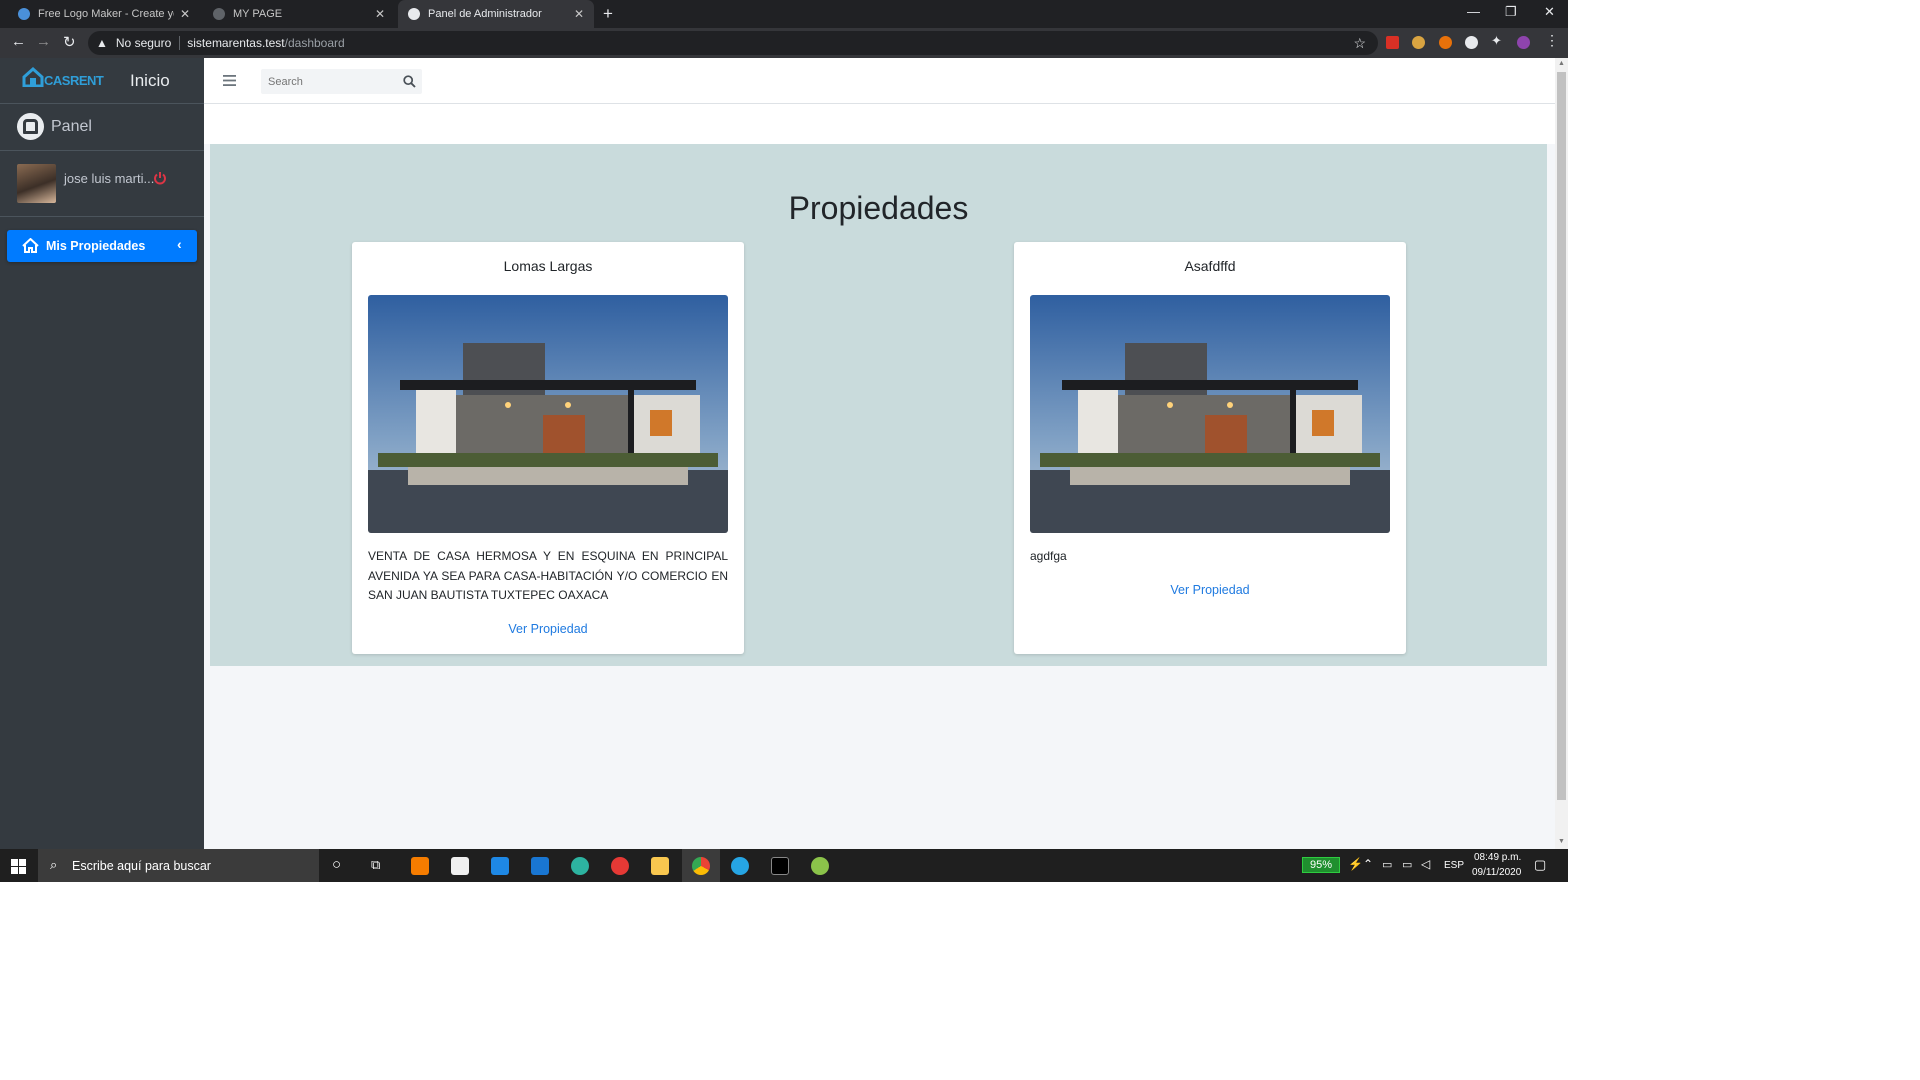 This screenshot has width=1920, height=1080. What do you see at coordinates (1552, 40) in the screenshot?
I see `menu-kebab-icon: ⋮` at bounding box center [1552, 40].